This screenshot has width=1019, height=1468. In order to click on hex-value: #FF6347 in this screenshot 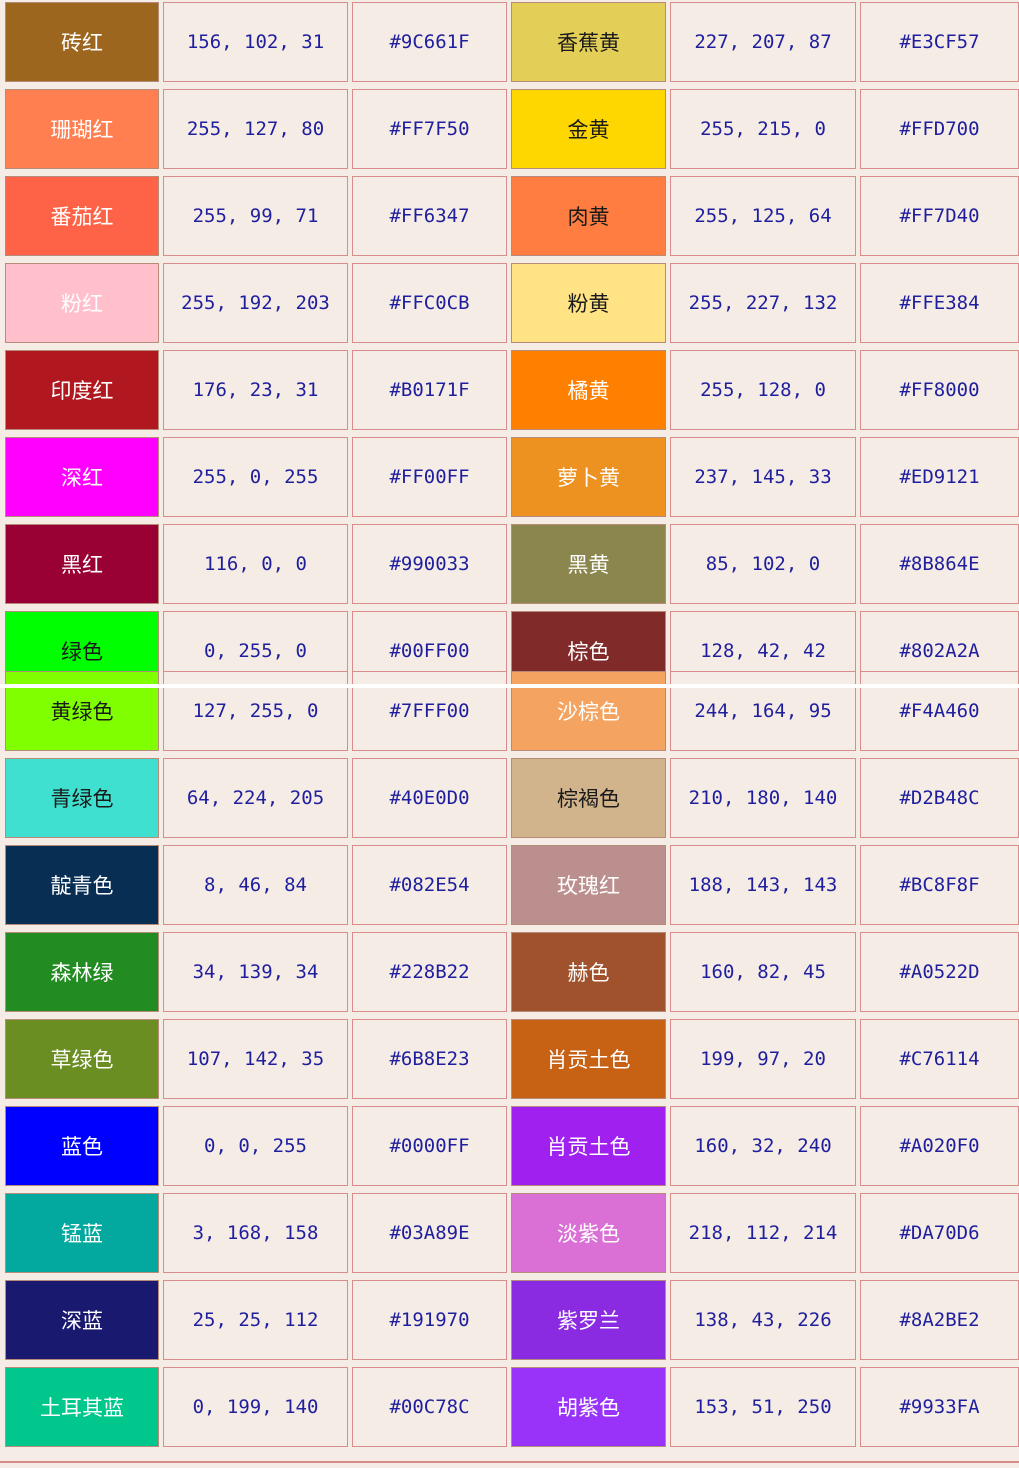, I will do `click(429, 216)`.